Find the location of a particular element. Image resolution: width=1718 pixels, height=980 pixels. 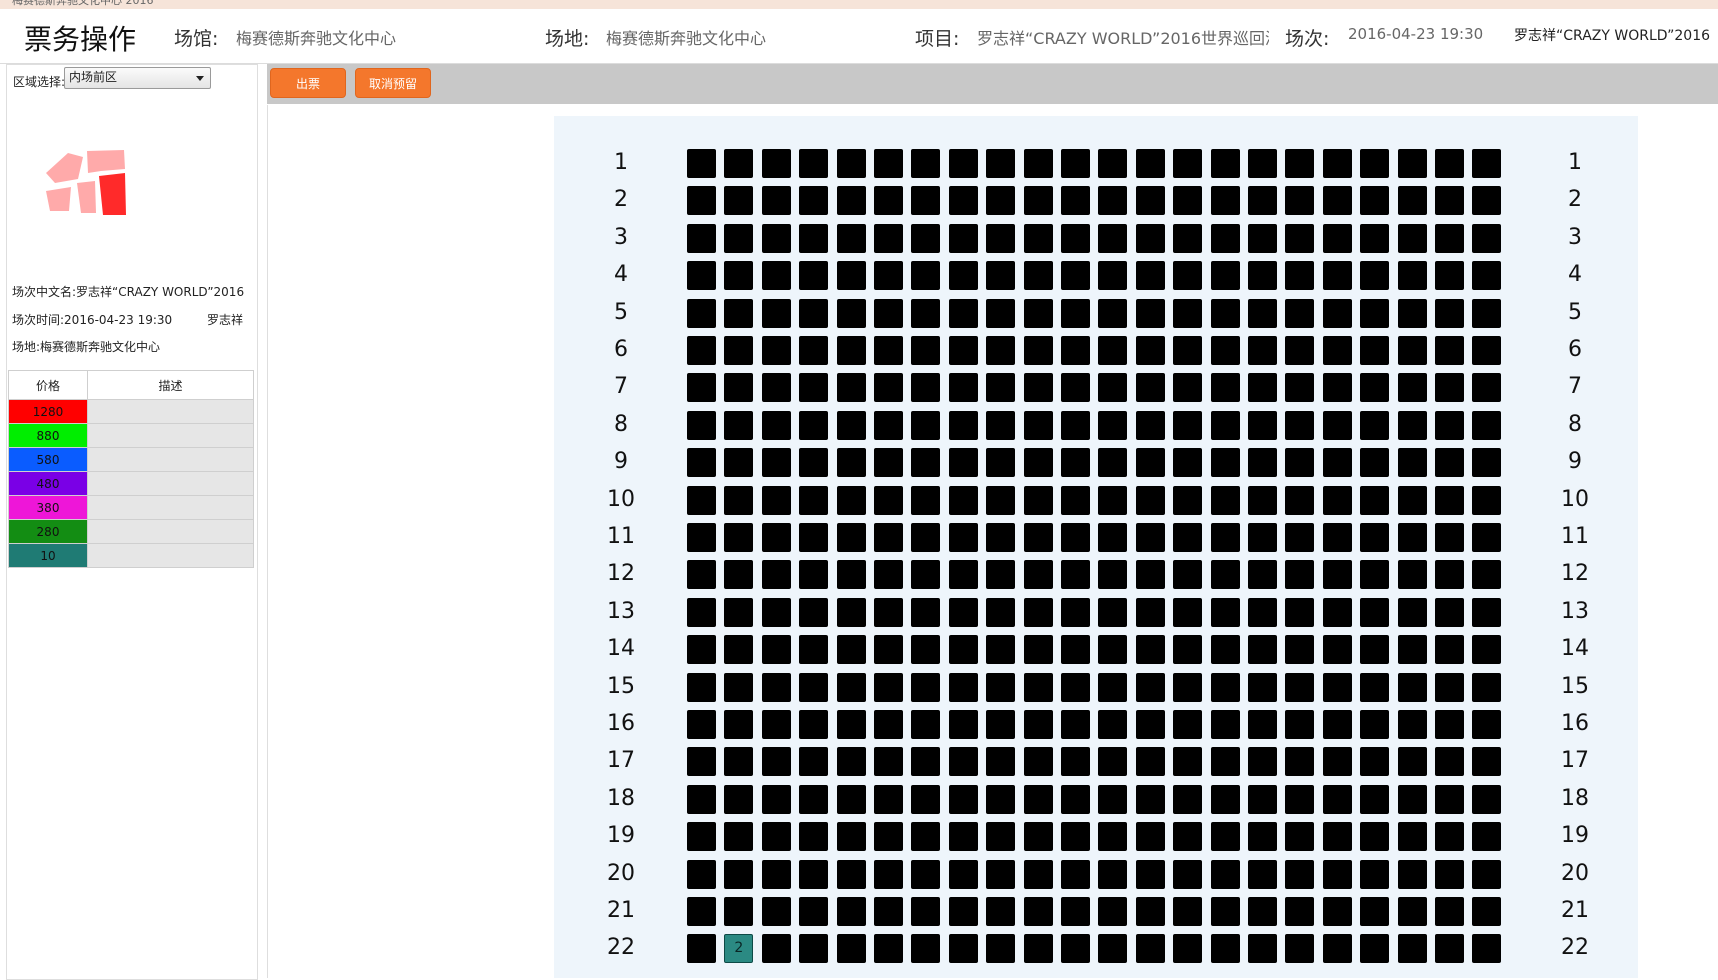

zone-map-block-top is located at coordinates (106, 161).